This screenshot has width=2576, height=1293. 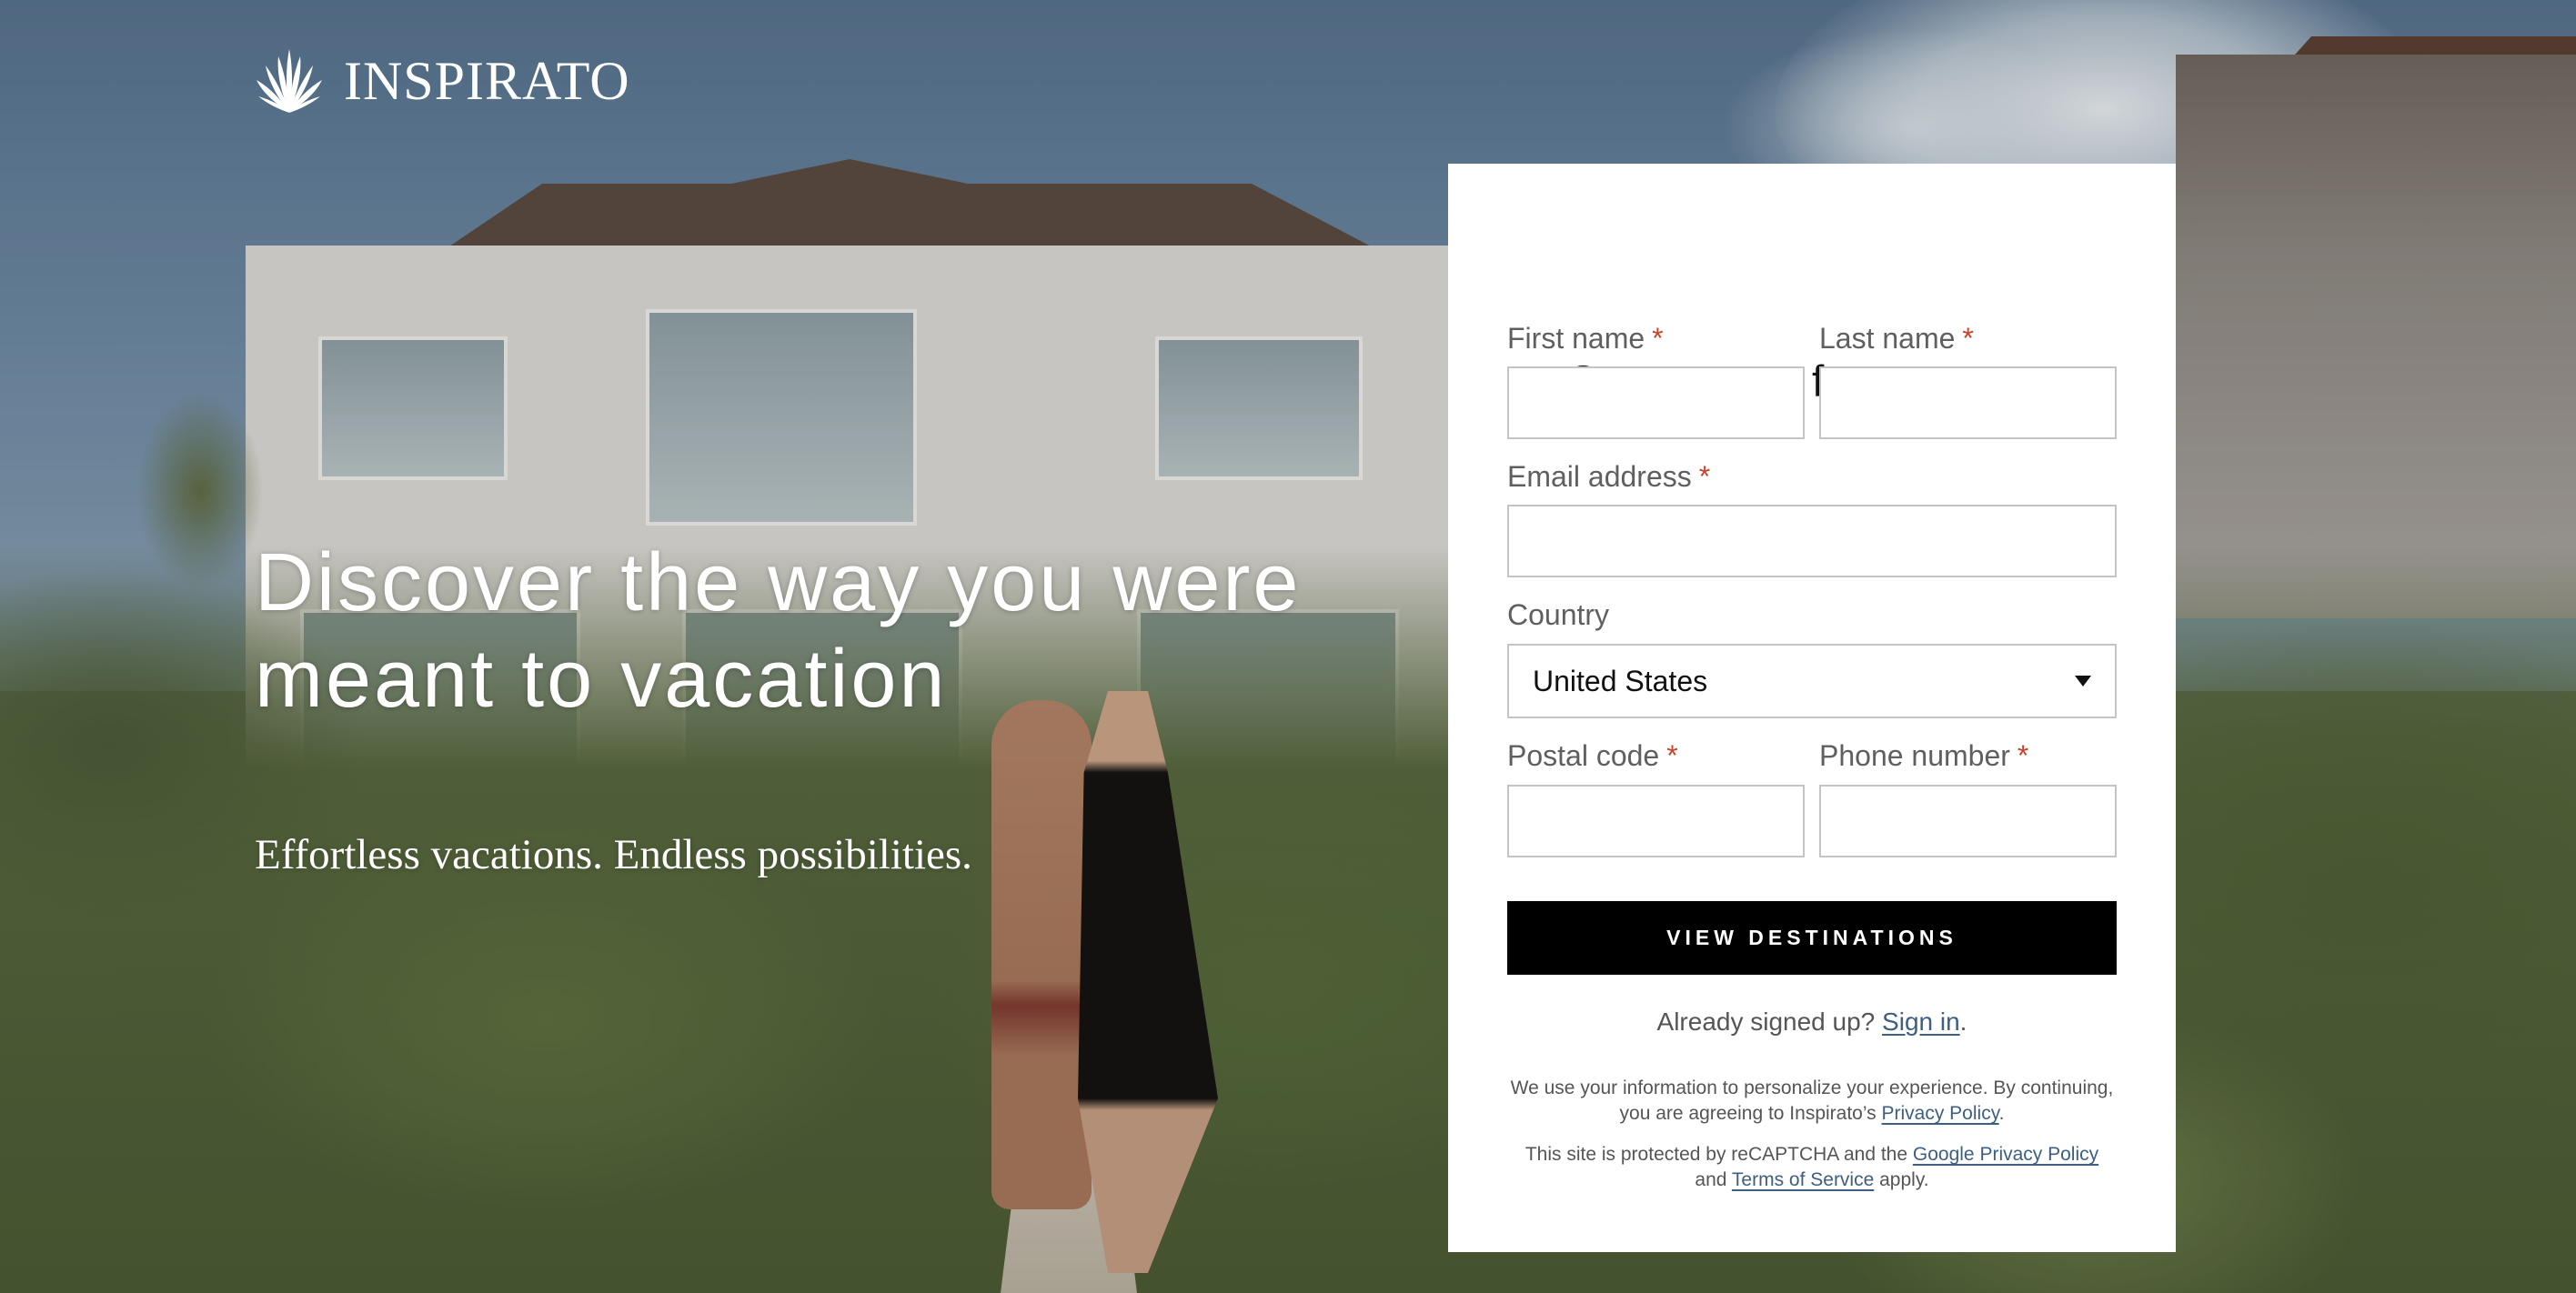 I want to click on country-field: Country United States, so click(x=1812, y=657).